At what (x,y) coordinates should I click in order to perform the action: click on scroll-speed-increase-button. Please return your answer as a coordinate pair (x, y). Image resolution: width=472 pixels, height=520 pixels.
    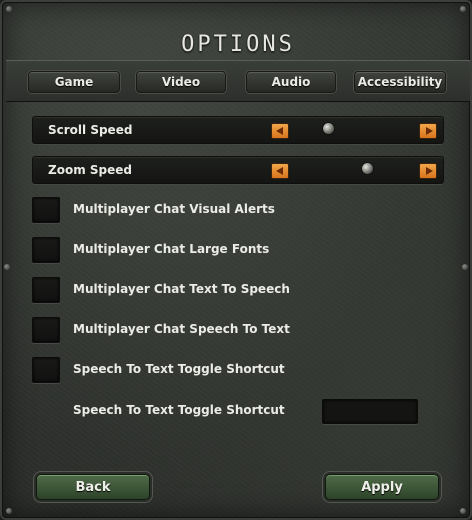
    Looking at the image, I should click on (428, 131).